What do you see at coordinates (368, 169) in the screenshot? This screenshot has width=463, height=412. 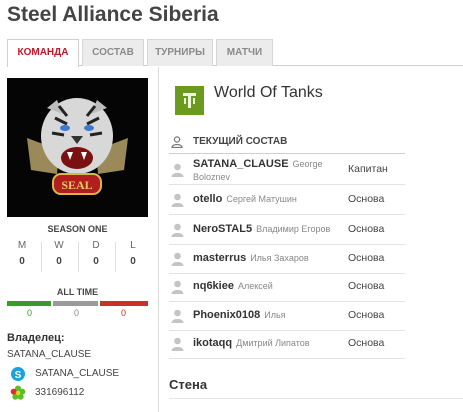 I see `member-role: Капитан` at bounding box center [368, 169].